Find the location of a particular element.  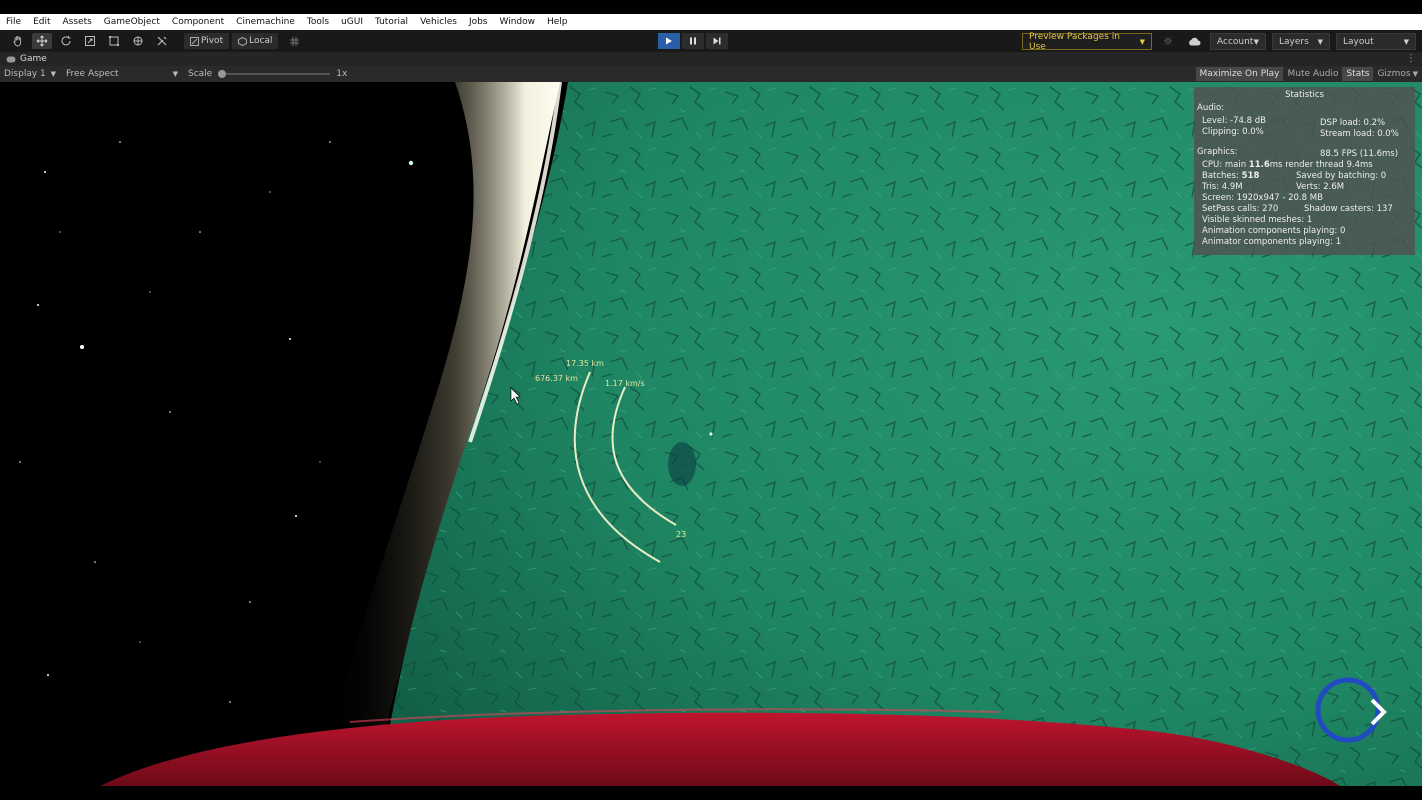

menu-ugui: uGUI is located at coordinates (352, 22).